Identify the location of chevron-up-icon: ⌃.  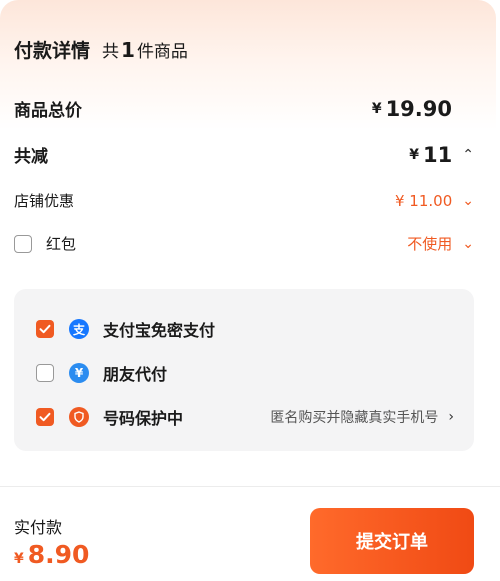
(468, 154).